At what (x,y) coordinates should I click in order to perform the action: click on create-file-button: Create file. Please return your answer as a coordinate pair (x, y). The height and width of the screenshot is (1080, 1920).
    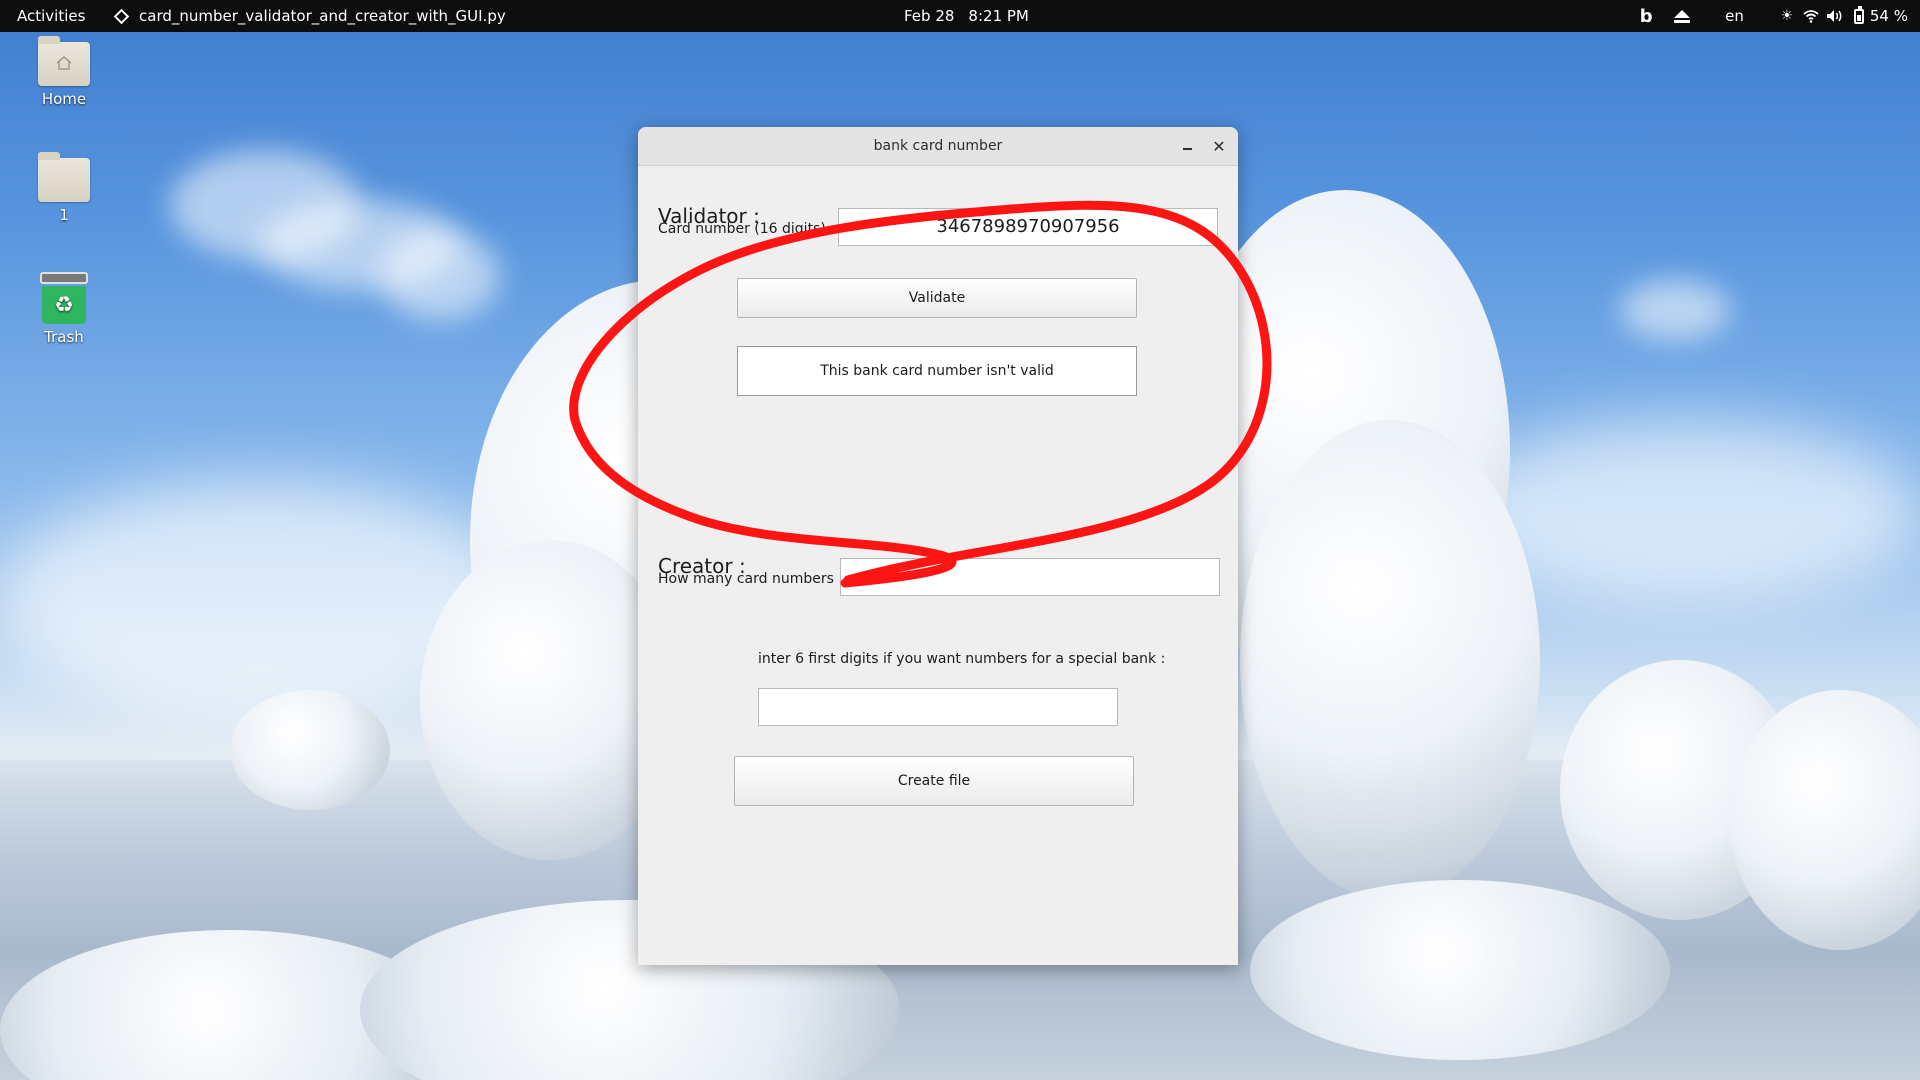
    Looking at the image, I should click on (934, 781).